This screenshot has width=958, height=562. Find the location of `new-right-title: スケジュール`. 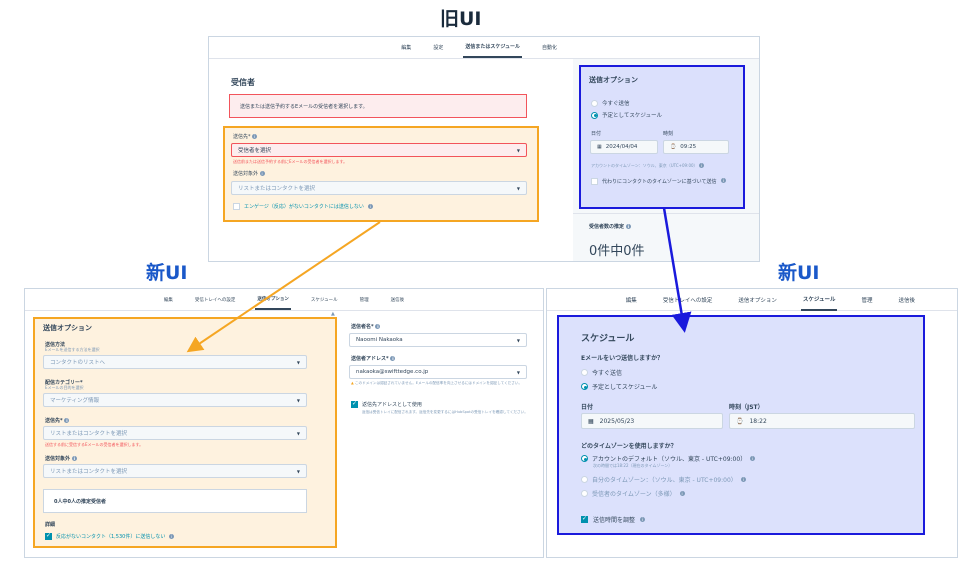

new-right-title: スケジュール is located at coordinates (608, 339).